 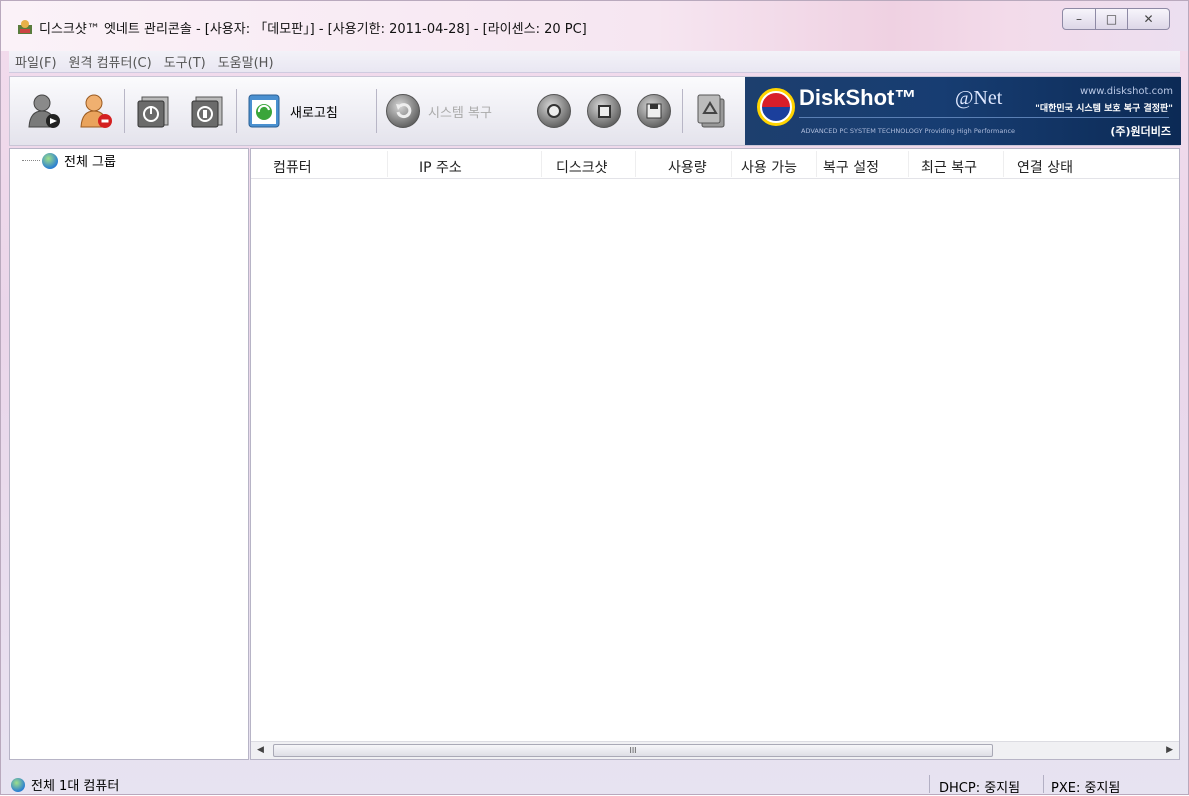 I want to click on column-header-diskshot: 디스크샷, so click(x=582, y=167).